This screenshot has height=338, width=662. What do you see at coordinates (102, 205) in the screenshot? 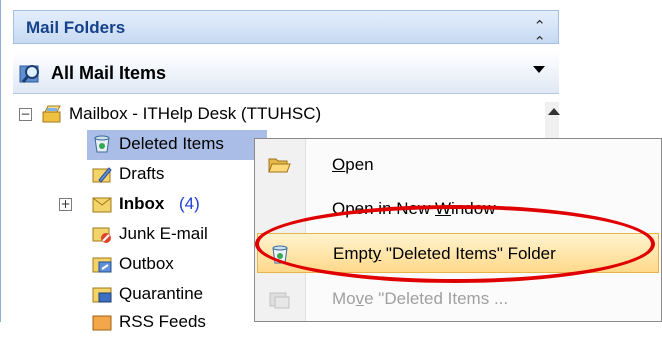
I see `inbox-icon` at bounding box center [102, 205].